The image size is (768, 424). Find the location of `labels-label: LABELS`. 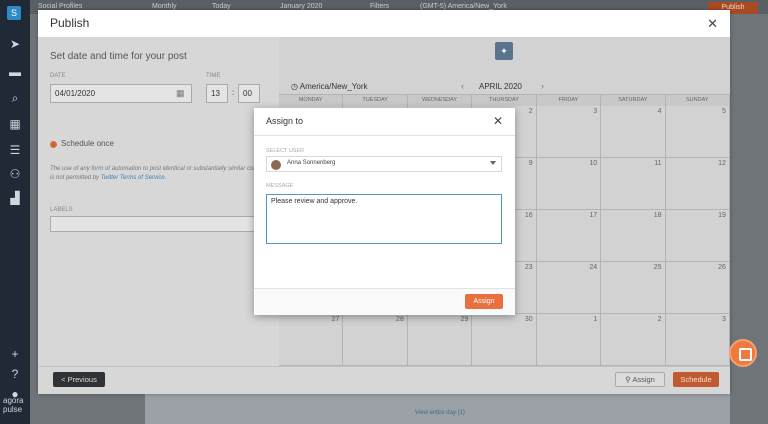

labels-label: LABELS is located at coordinates (61, 210).